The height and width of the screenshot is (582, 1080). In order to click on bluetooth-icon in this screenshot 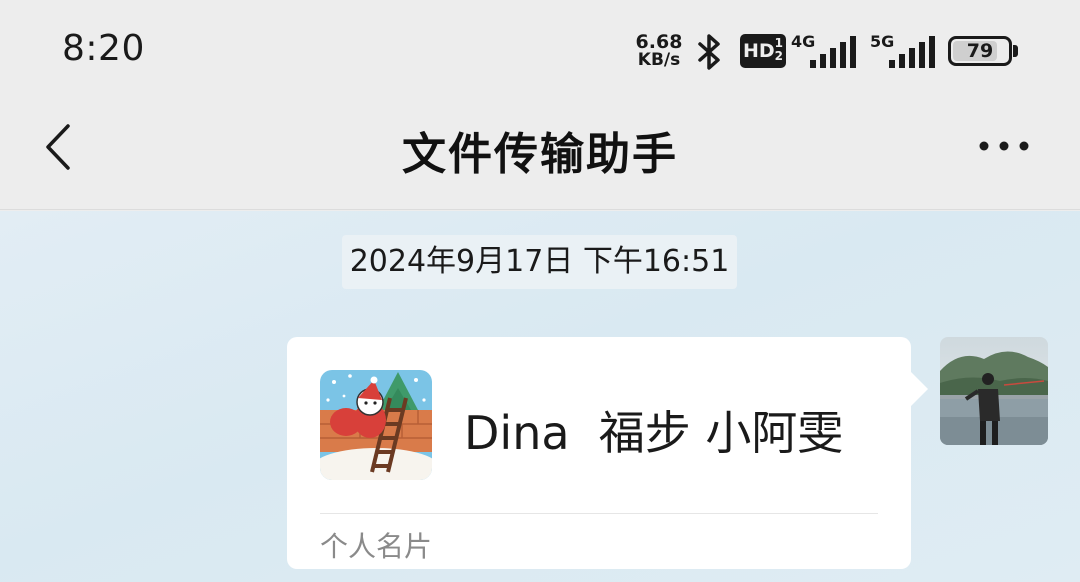, I will do `click(709, 52)`.